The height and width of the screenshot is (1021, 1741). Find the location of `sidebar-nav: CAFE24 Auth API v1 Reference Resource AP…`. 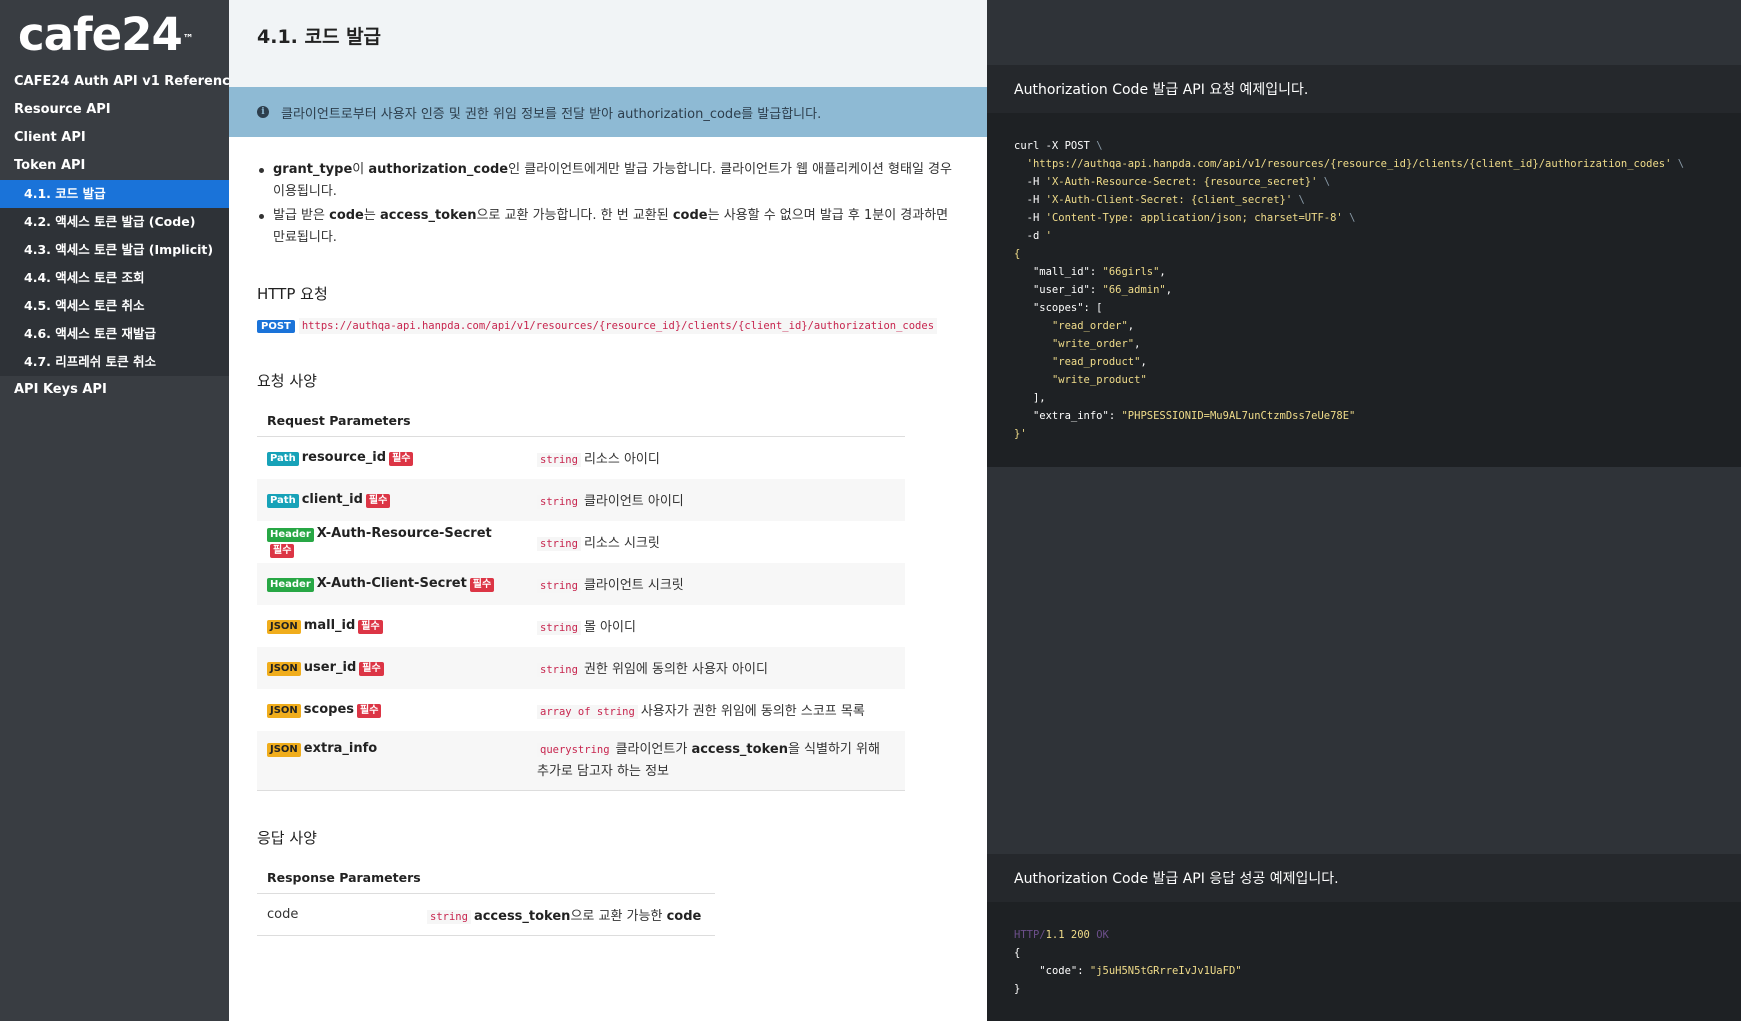

sidebar-nav: CAFE24 Auth API v1 Reference Resource AP… is located at coordinates (114, 236).